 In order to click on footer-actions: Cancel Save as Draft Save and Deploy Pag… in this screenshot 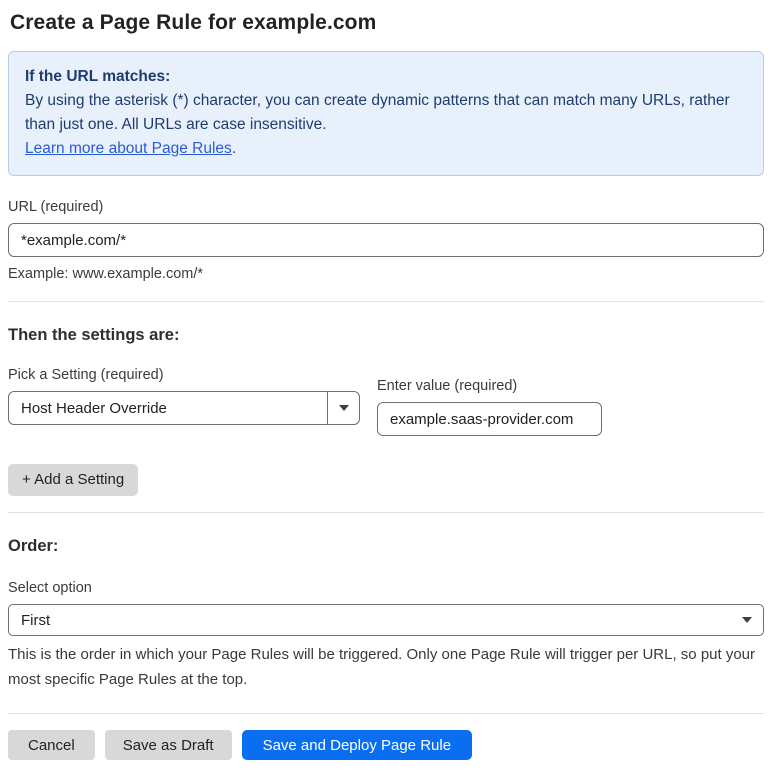, I will do `click(386, 745)`.